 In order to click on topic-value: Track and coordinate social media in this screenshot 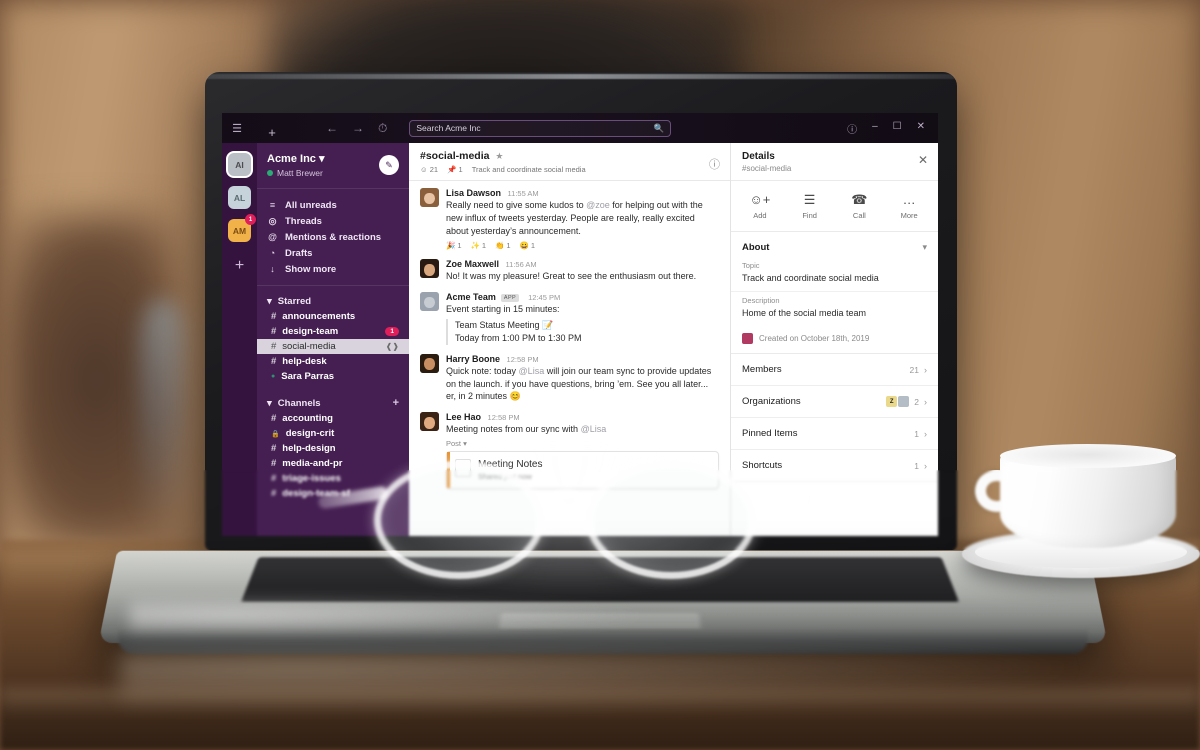, I will do `click(810, 278)`.